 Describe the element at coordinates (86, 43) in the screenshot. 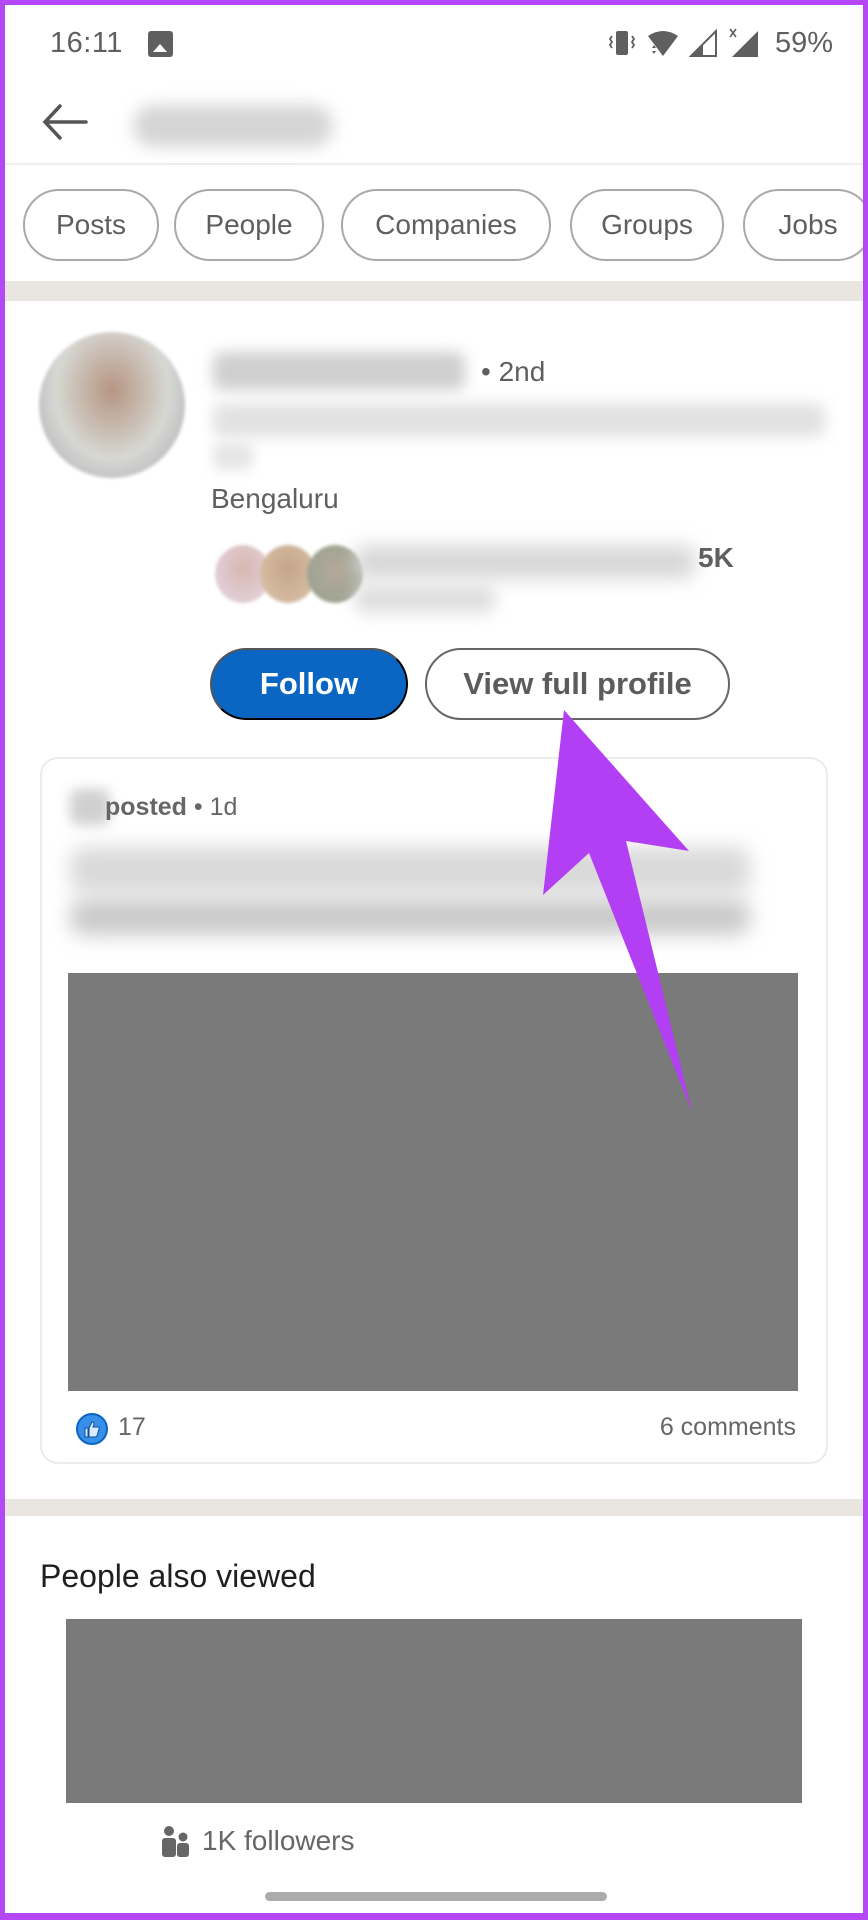

I see `status-time: 16:11` at that location.